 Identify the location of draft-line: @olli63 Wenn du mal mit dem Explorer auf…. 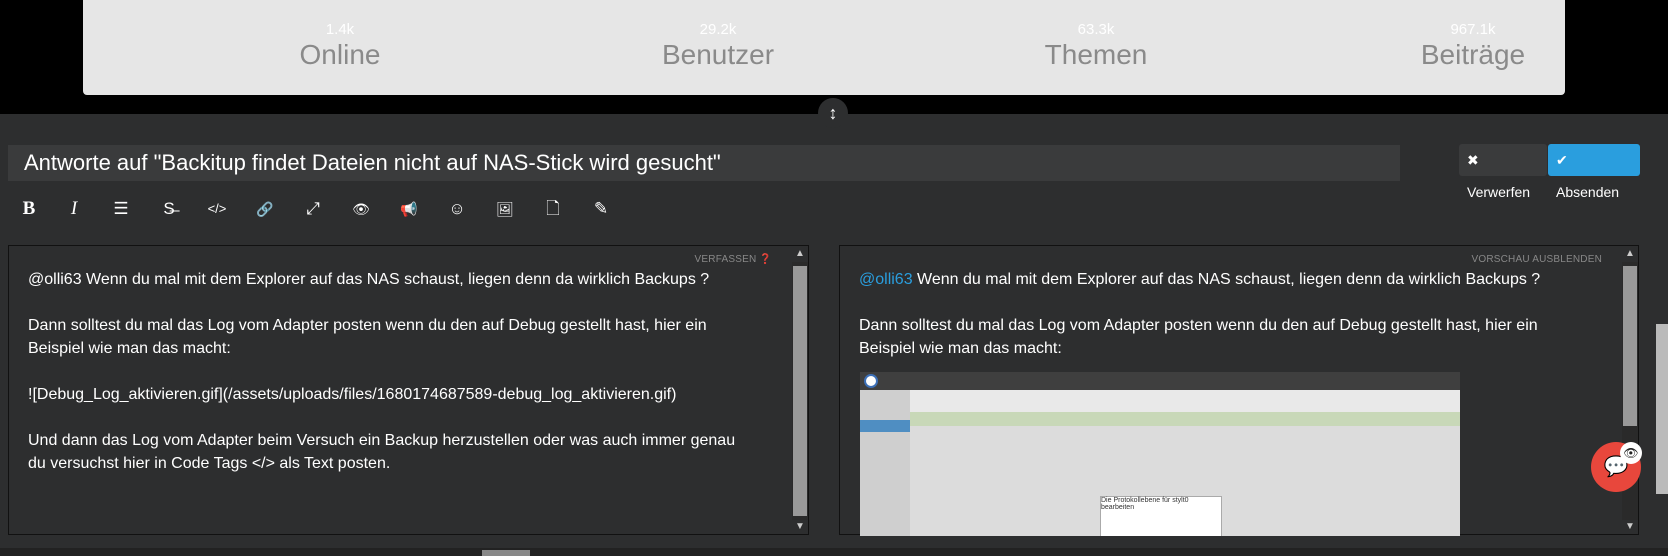
(369, 279).